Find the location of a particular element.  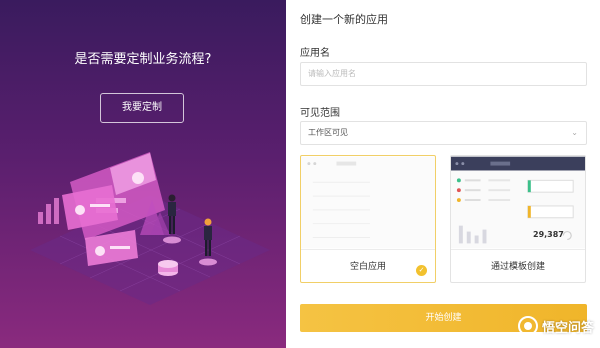

app-name-label: 应用名 is located at coordinates (315, 53).